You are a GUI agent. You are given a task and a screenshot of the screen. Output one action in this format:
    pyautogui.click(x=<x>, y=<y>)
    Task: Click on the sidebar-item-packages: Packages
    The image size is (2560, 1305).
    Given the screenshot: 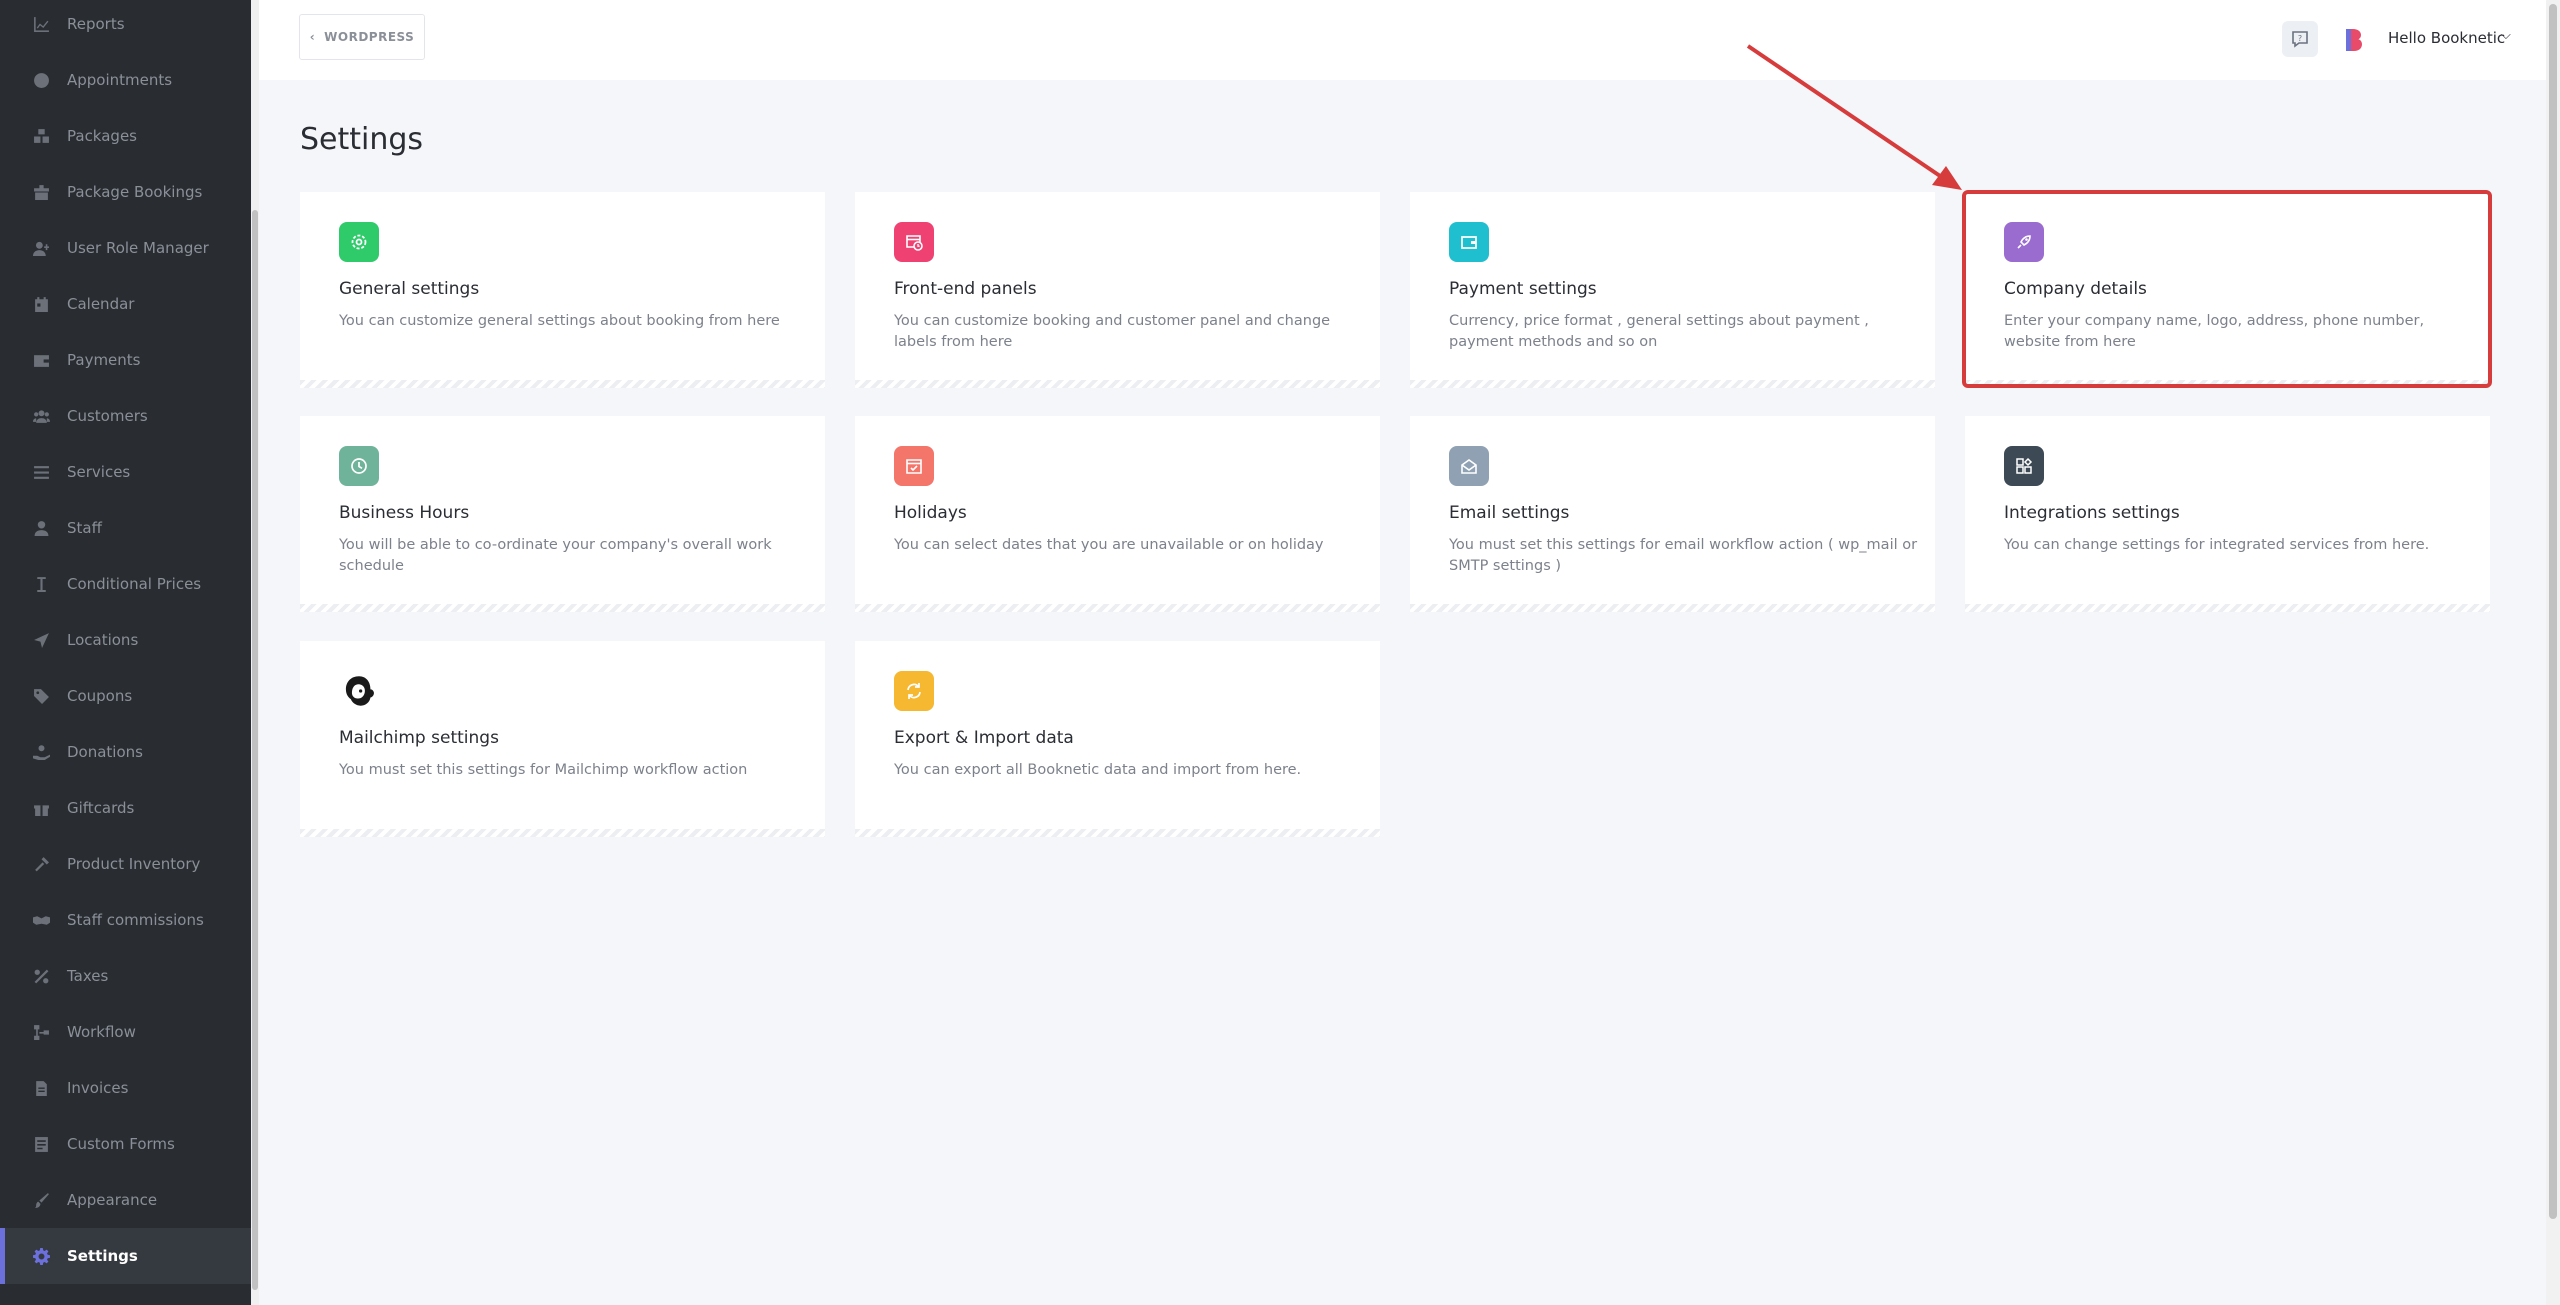 What is the action you would take?
    pyautogui.click(x=125, y=136)
    